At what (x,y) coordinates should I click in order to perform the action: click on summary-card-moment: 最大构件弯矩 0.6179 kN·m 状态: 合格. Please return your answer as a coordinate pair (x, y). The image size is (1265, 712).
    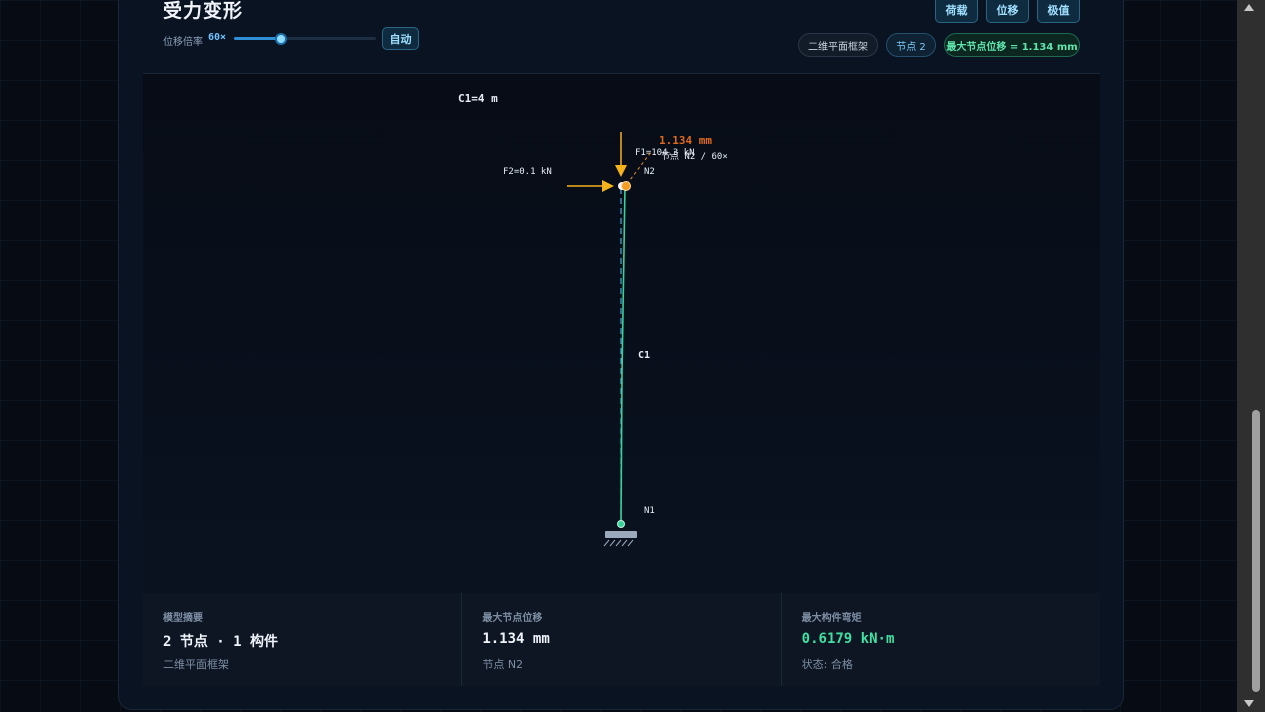
    Looking at the image, I should click on (941, 639).